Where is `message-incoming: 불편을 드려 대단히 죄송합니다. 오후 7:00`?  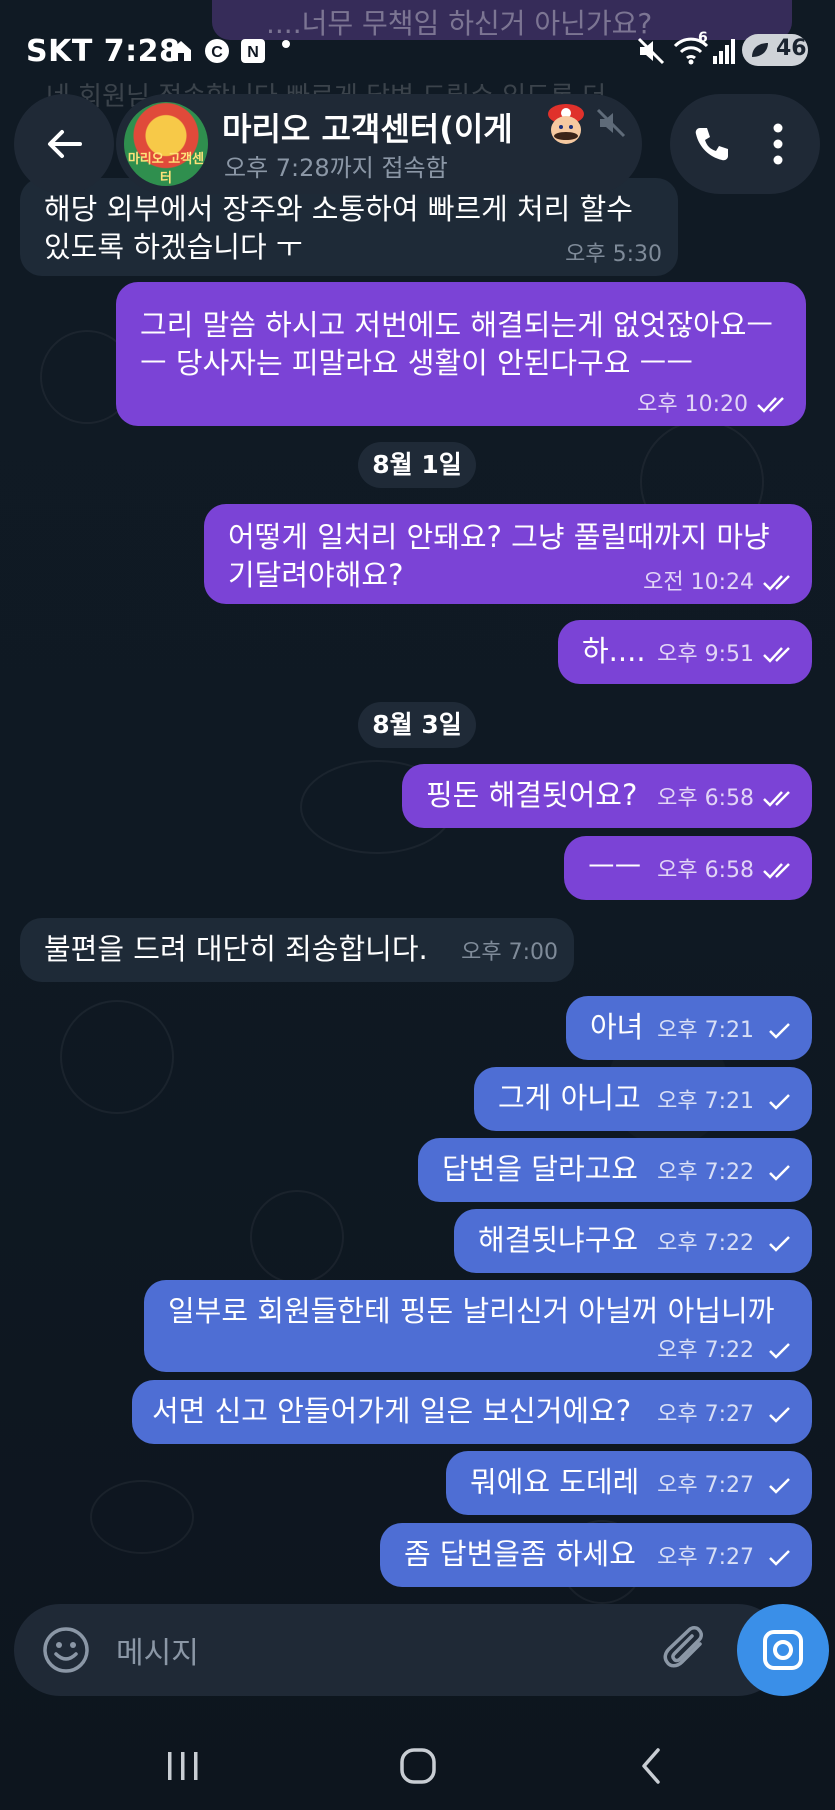 message-incoming: 불편을 드려 대단히 죄송합니다. 오후 7:00 is located at coordinates (297, 950).